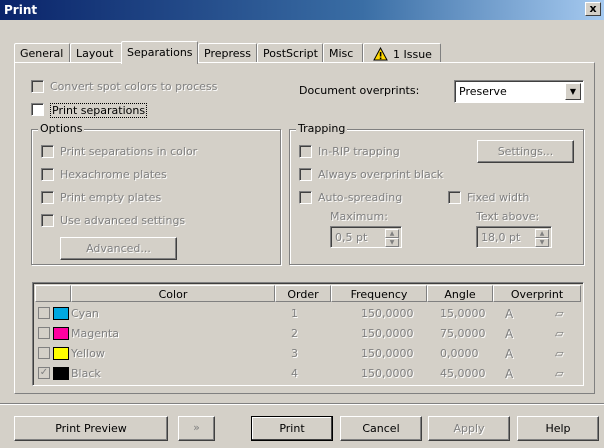  Describe the element at coordinates (96, 53) in the screenshot. I see `tab-layout: Layout` at that location.